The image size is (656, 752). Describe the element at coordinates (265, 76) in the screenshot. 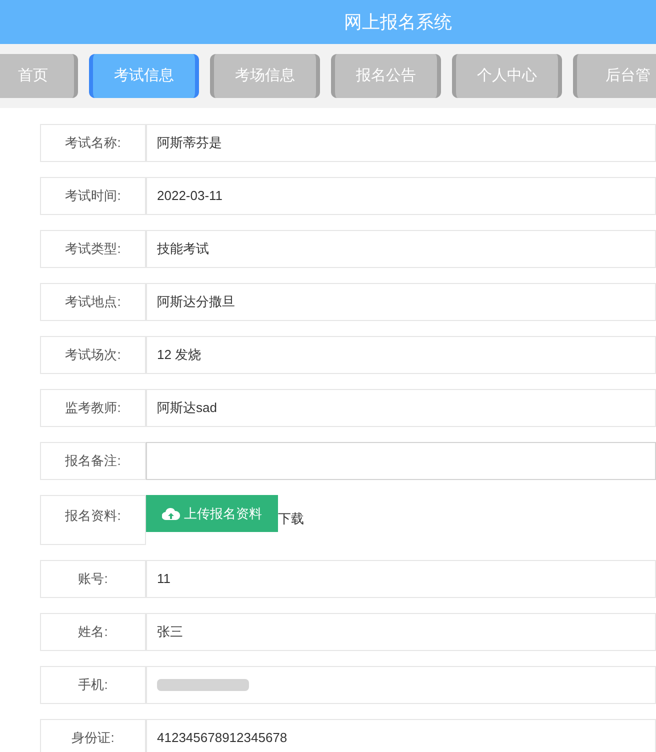

I see `nav-tab: 考场信息` at that location.